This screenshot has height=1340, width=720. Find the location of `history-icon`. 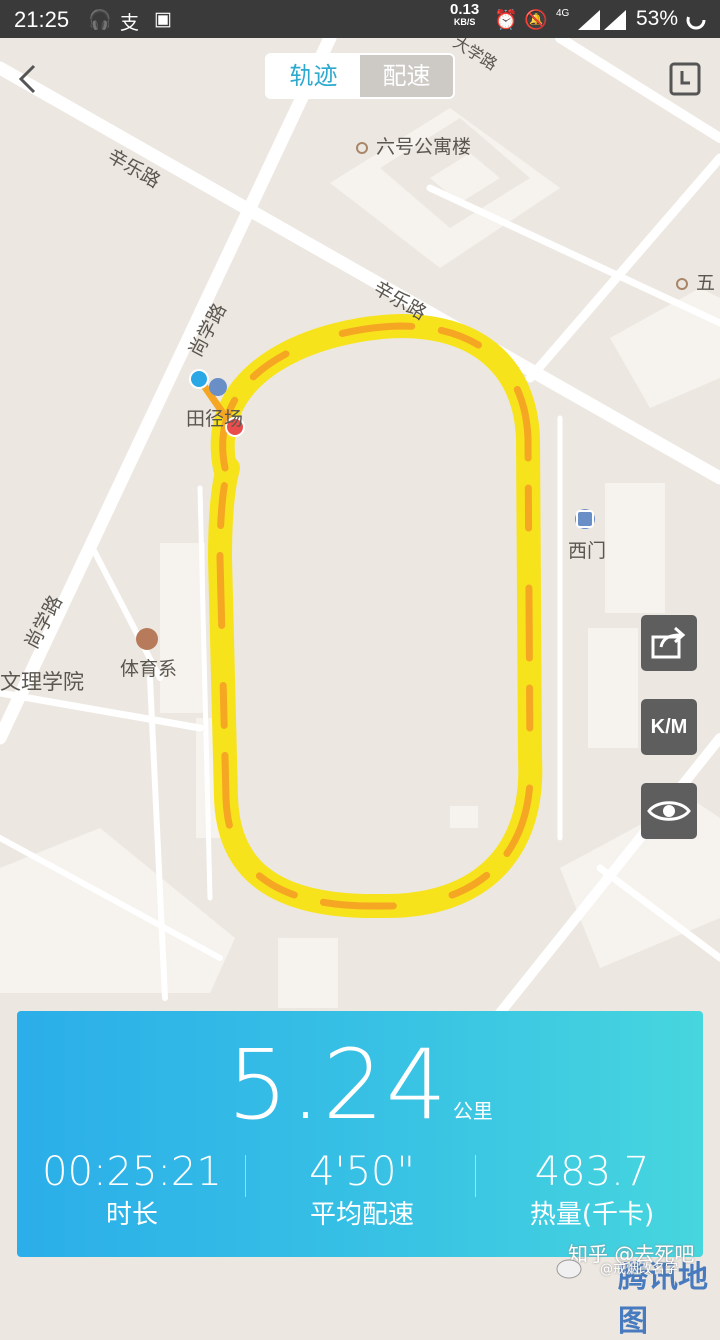

history-icon is located at coordinates (685, 79).